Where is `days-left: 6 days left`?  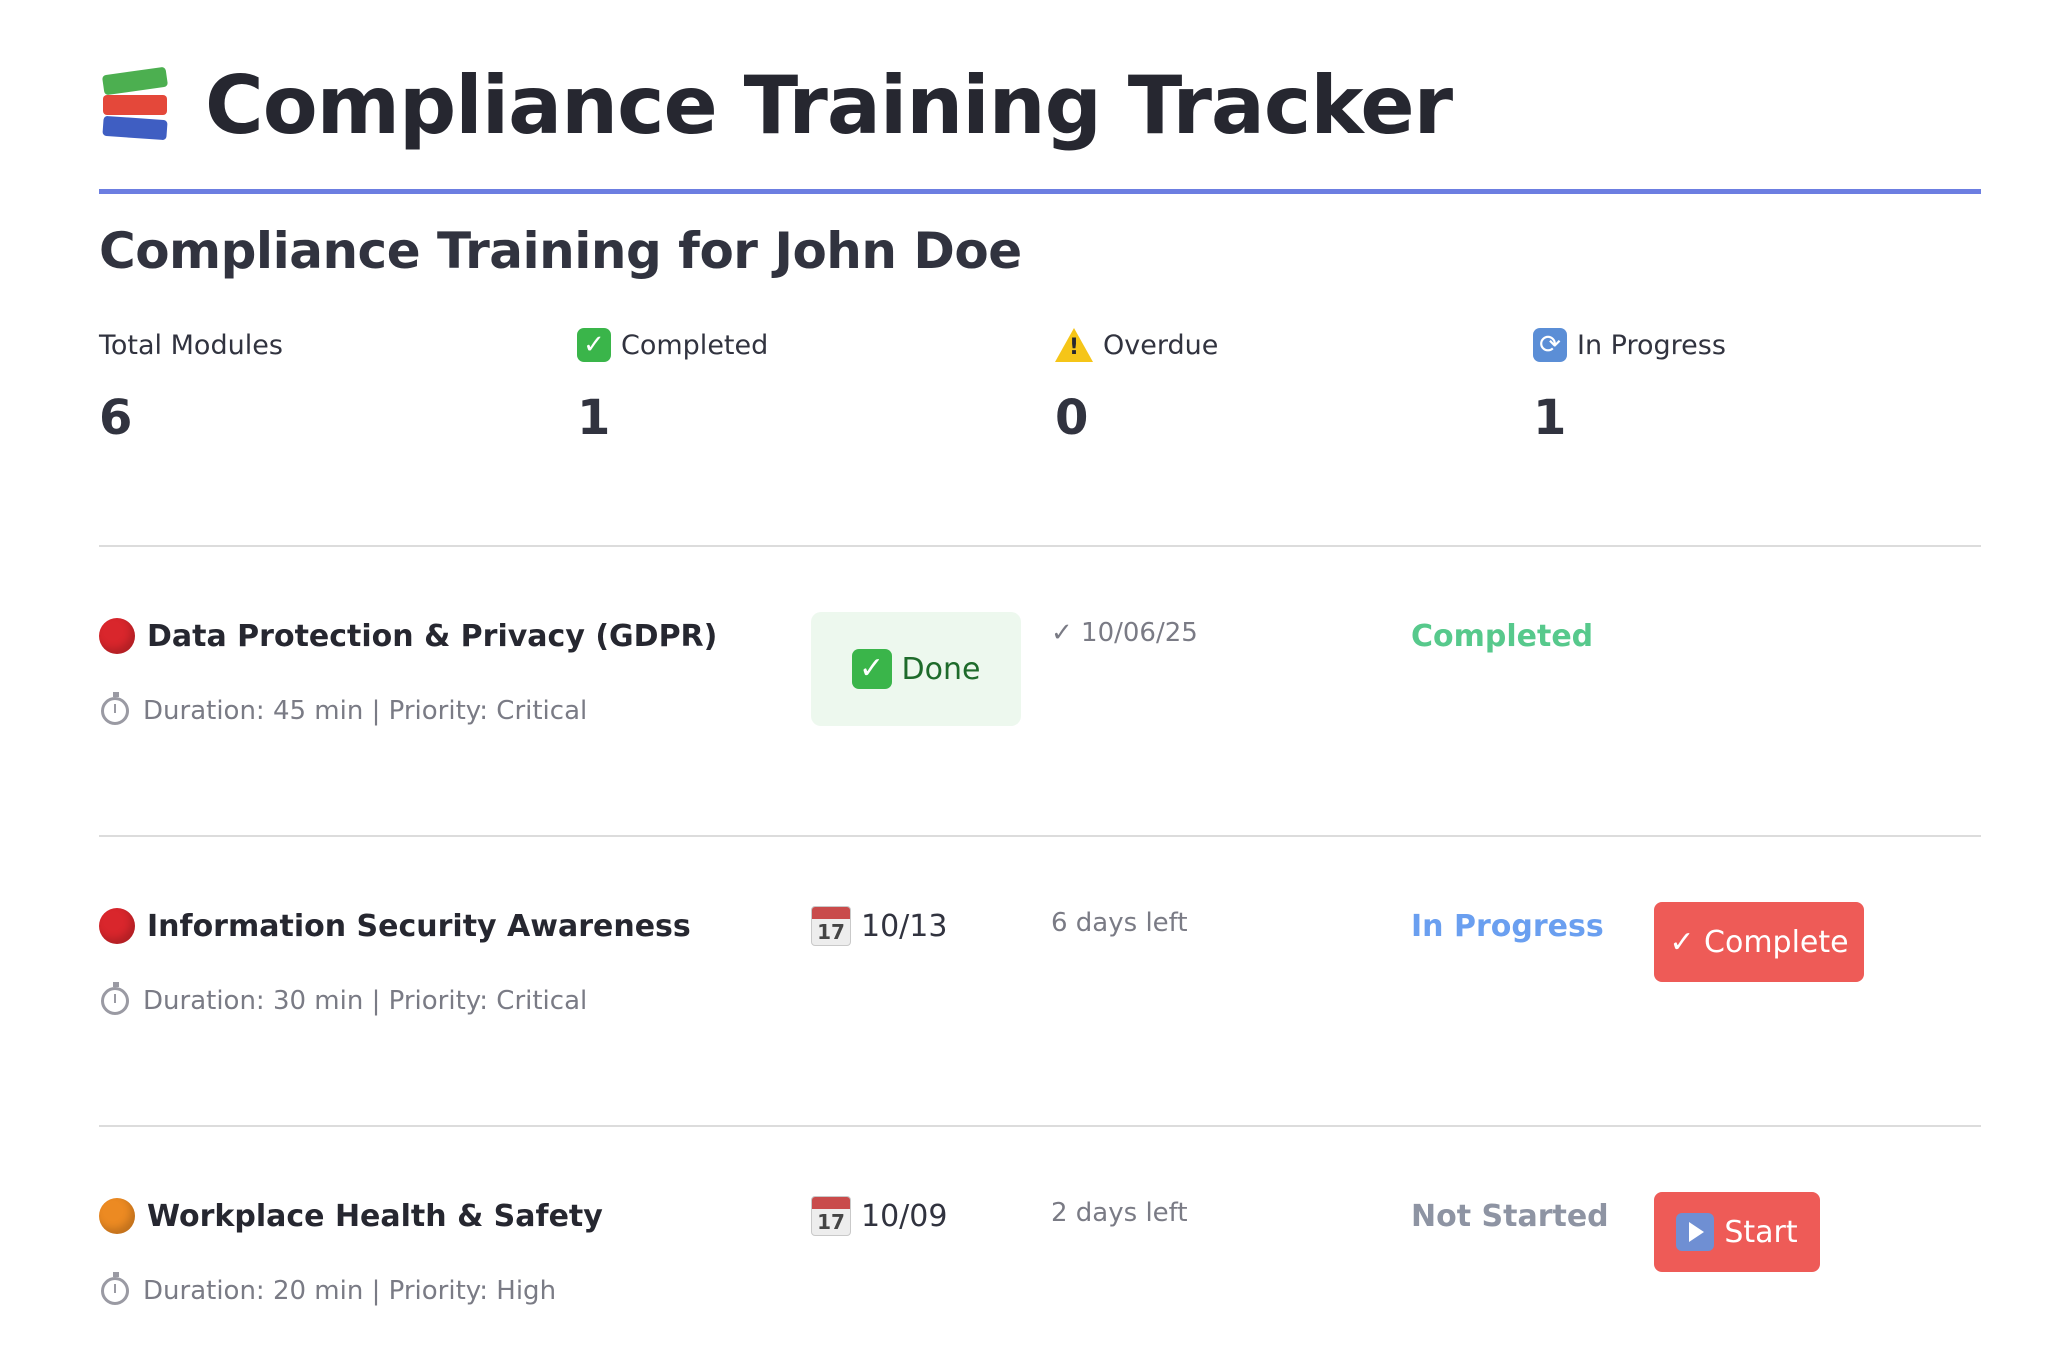
days-left: 6 days left is located at coordinates (1119, 923).